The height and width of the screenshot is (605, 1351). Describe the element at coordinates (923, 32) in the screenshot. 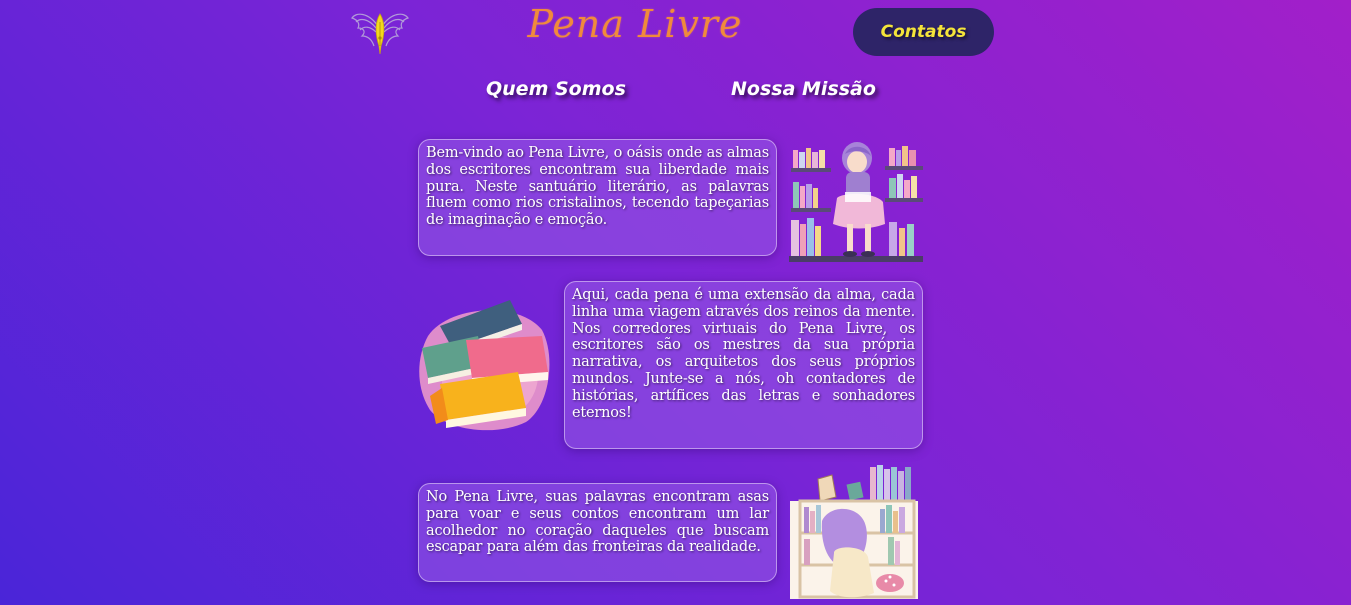

I see `contacts-button: Contatos` at that location.